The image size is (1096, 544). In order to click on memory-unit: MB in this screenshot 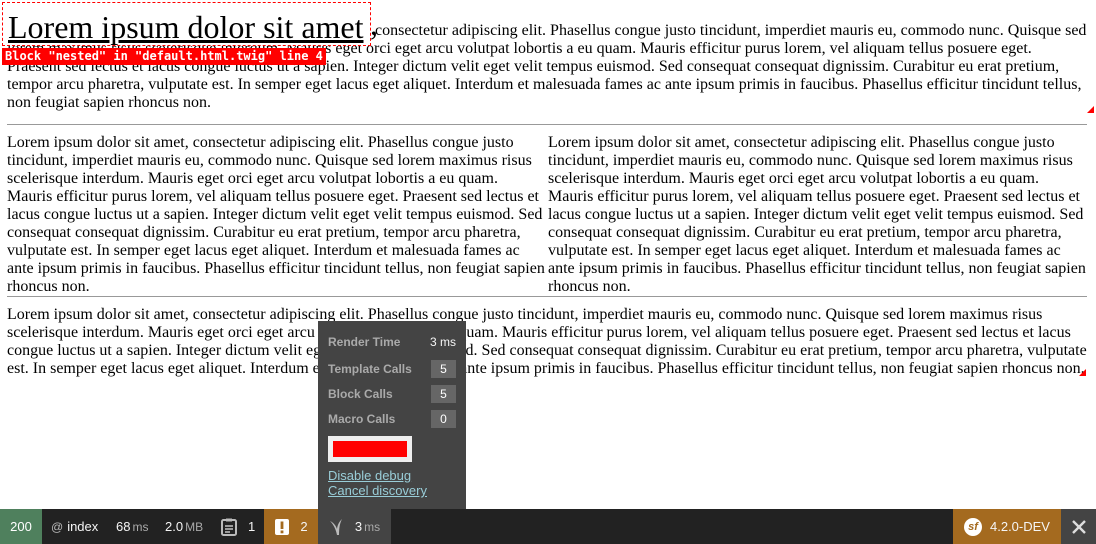, I will do `click(194, 526)`.